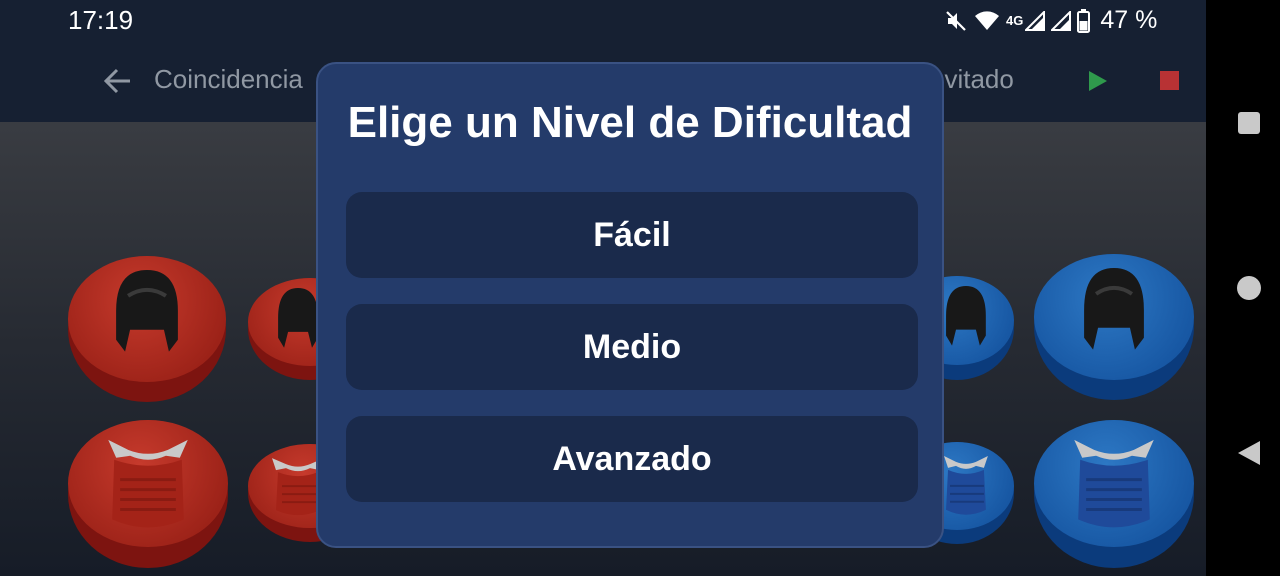  I want to click on battery-percentage: 47 %, so click(1129, 20).